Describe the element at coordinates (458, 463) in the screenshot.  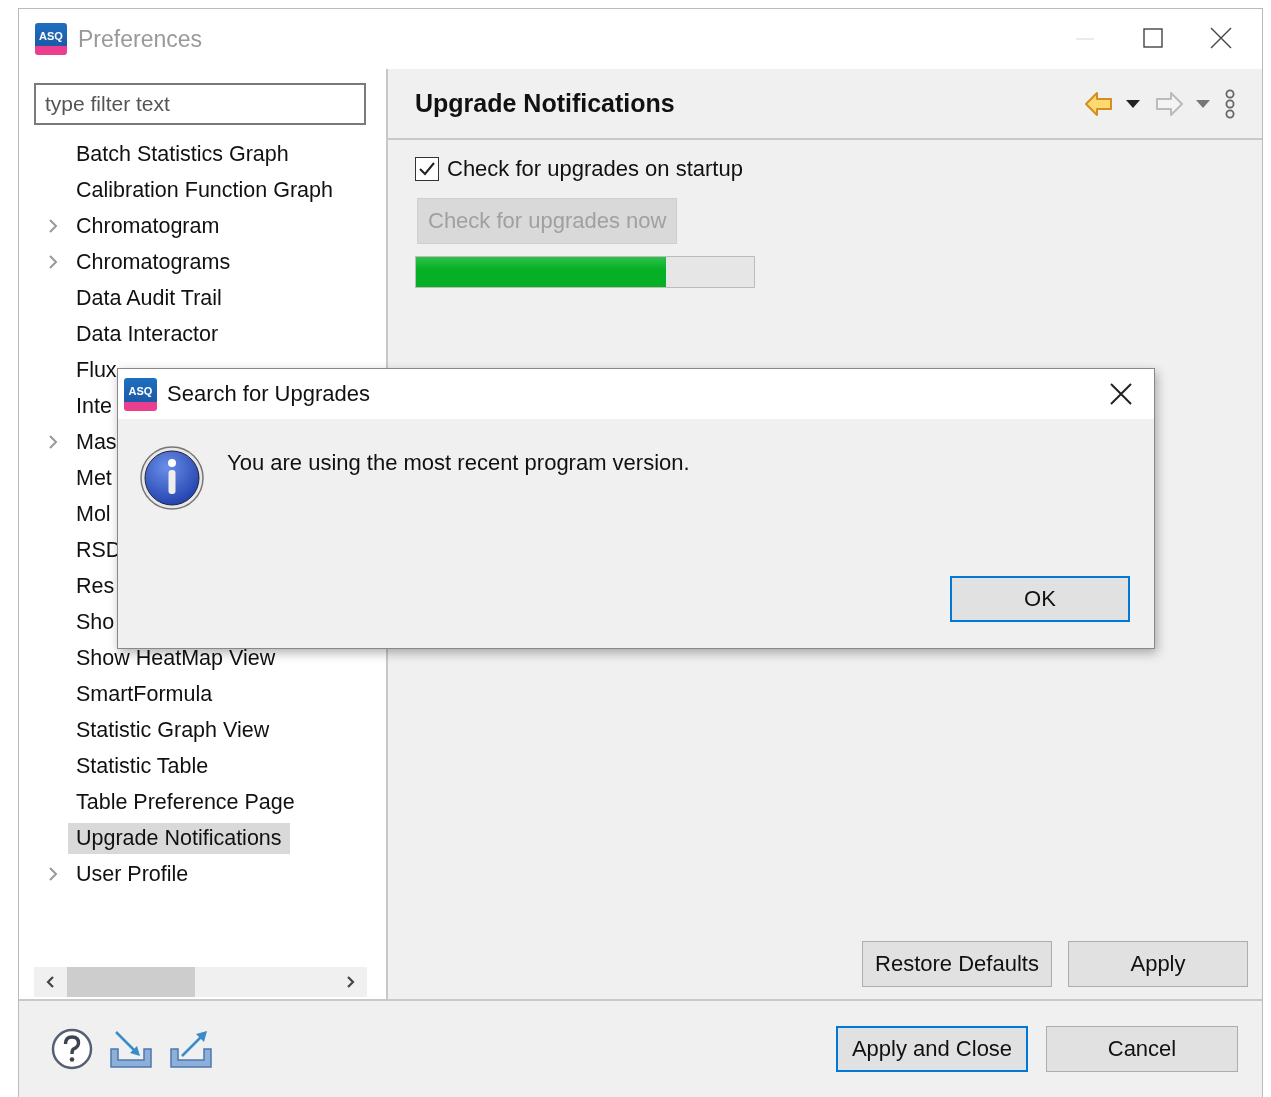
I see `dialog-message: You are using the most recent program version.` at that location.